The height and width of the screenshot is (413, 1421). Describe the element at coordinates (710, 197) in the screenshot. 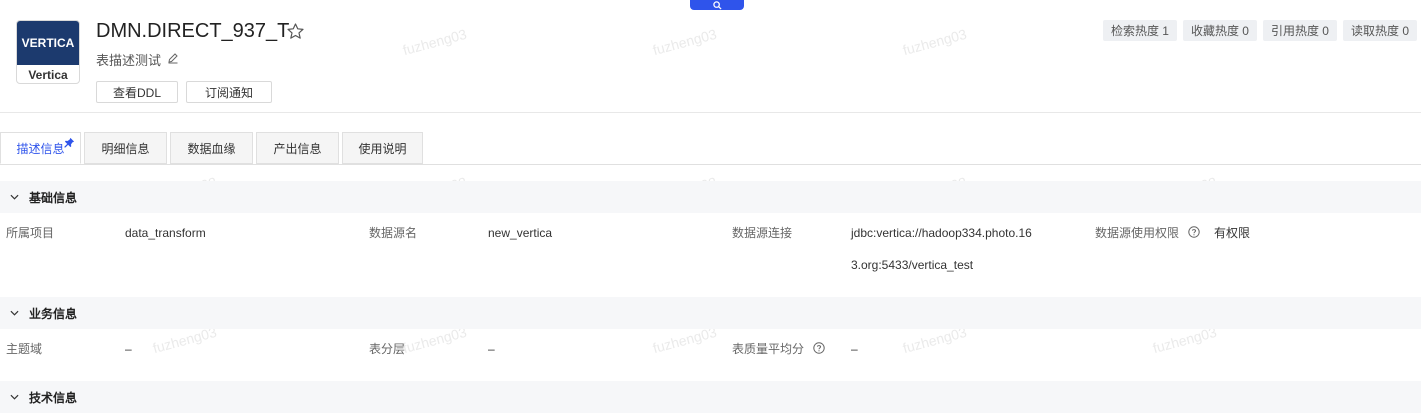

I see `section-basic-header: 基础信息` at that location.